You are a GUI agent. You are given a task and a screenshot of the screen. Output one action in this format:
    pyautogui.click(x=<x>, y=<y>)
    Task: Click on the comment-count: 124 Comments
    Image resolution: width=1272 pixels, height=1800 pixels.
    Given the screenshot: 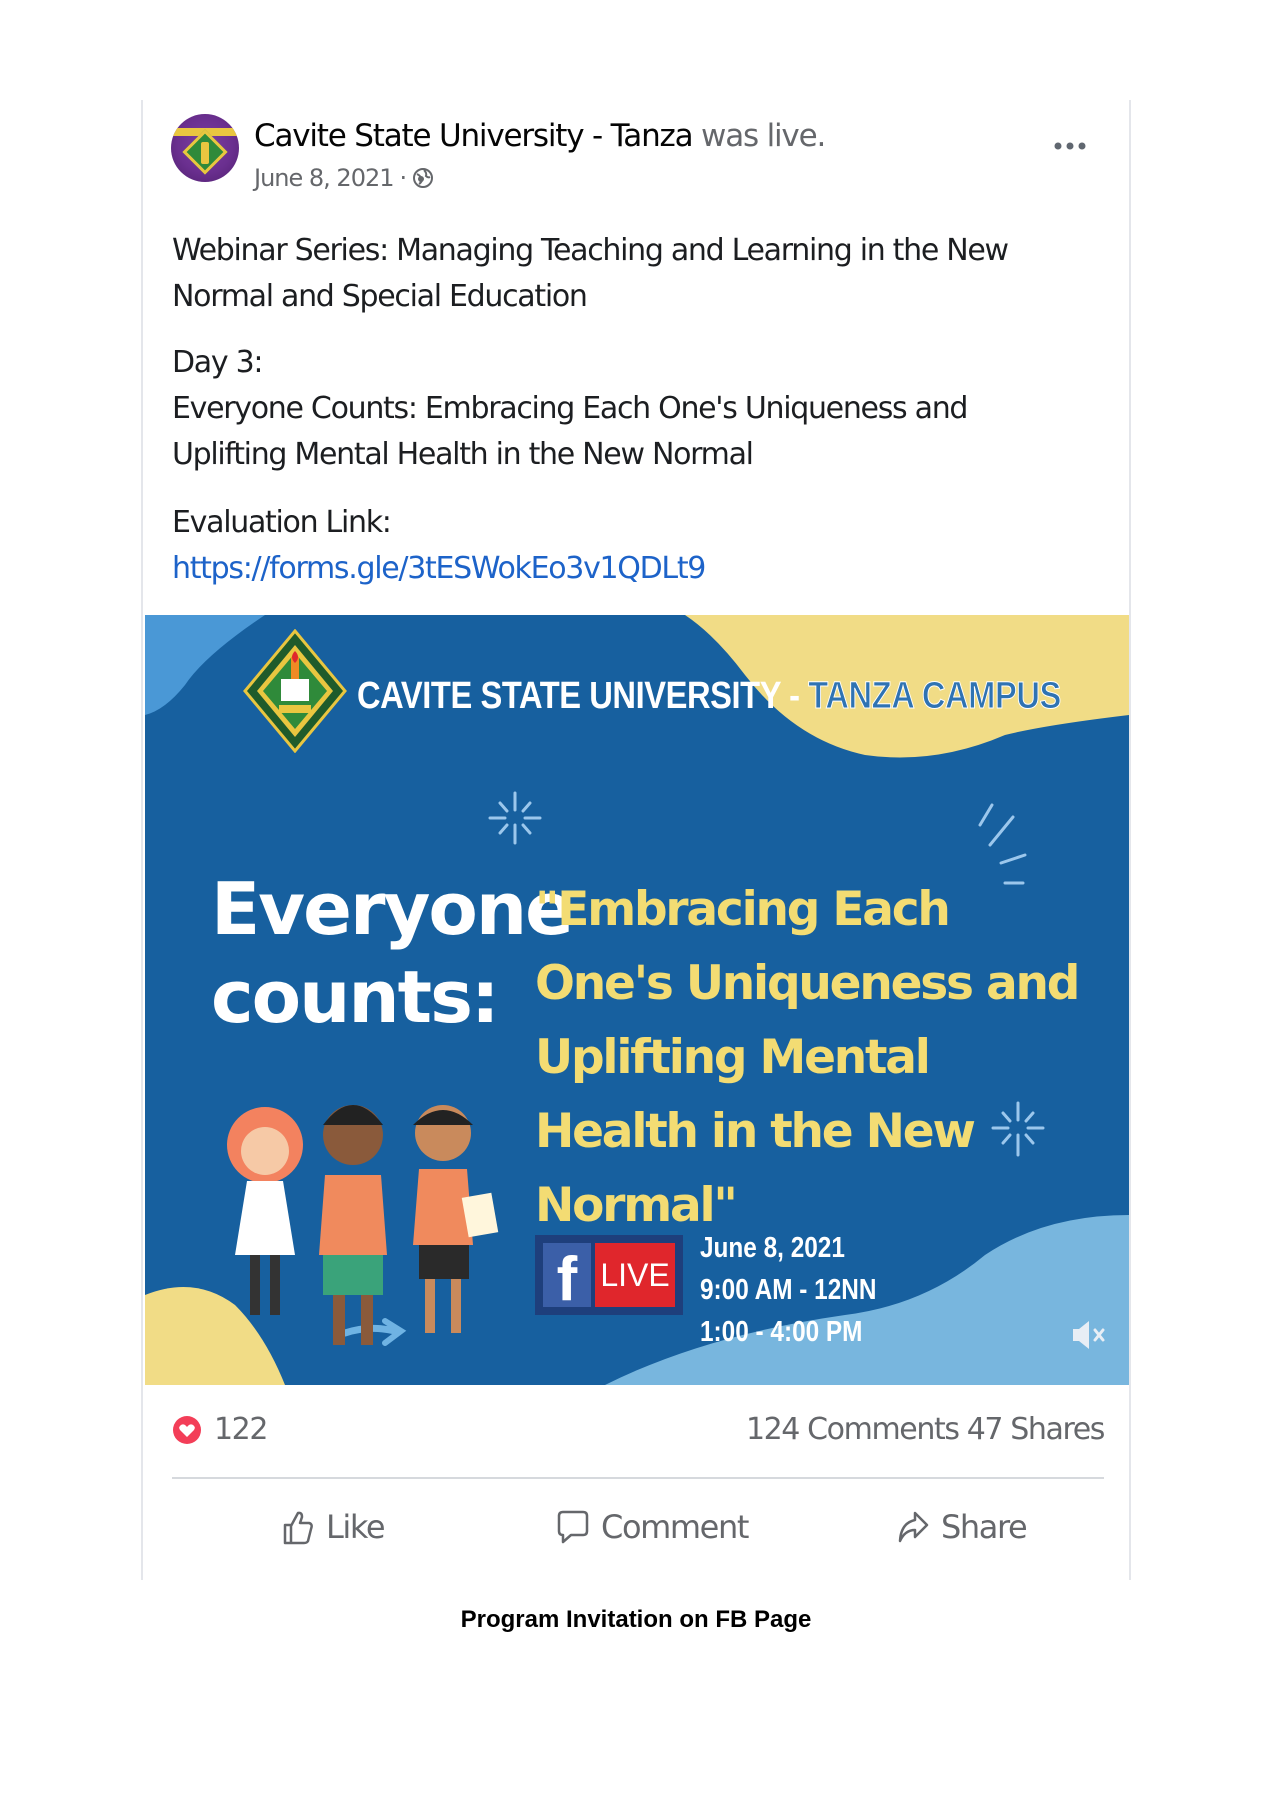 What is the action you would take?
    pyautogui.click(x=853, y=1429)
    